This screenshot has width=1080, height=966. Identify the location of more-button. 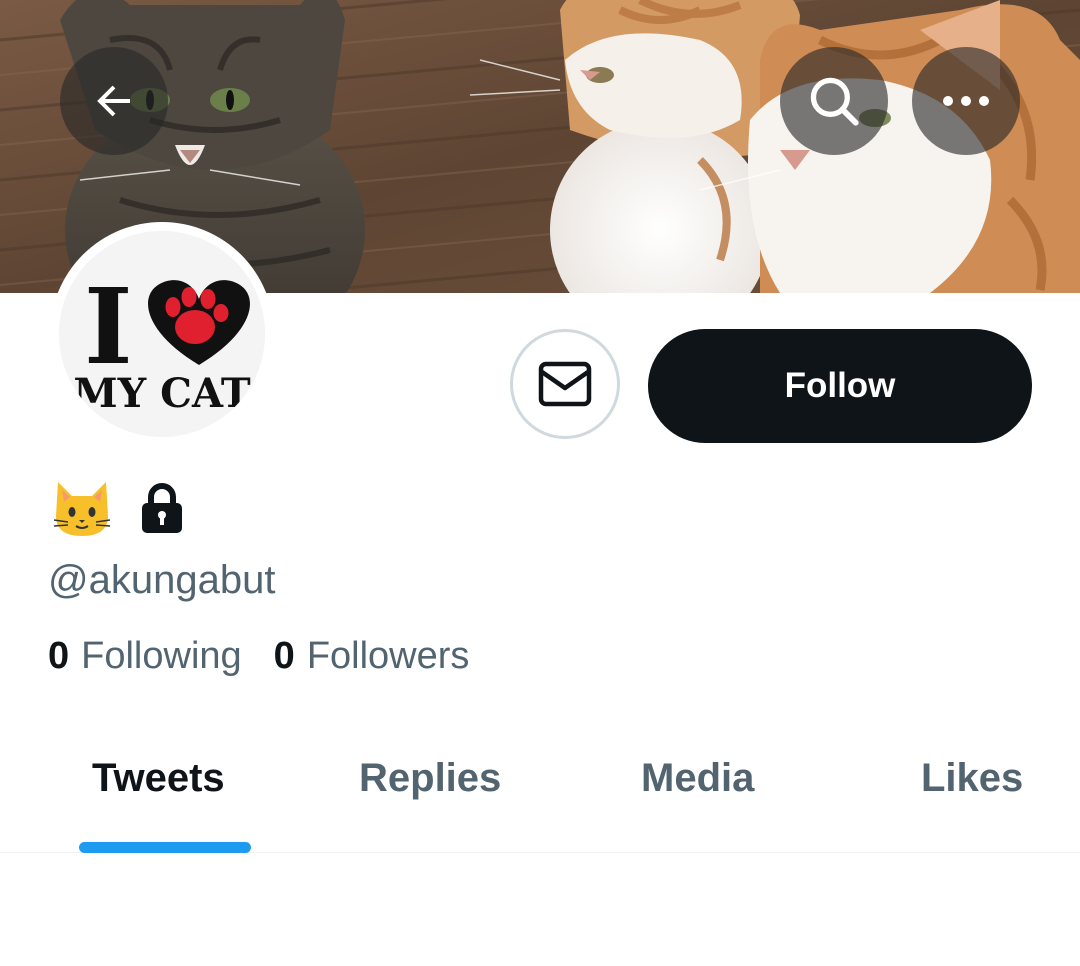
(966, 101).